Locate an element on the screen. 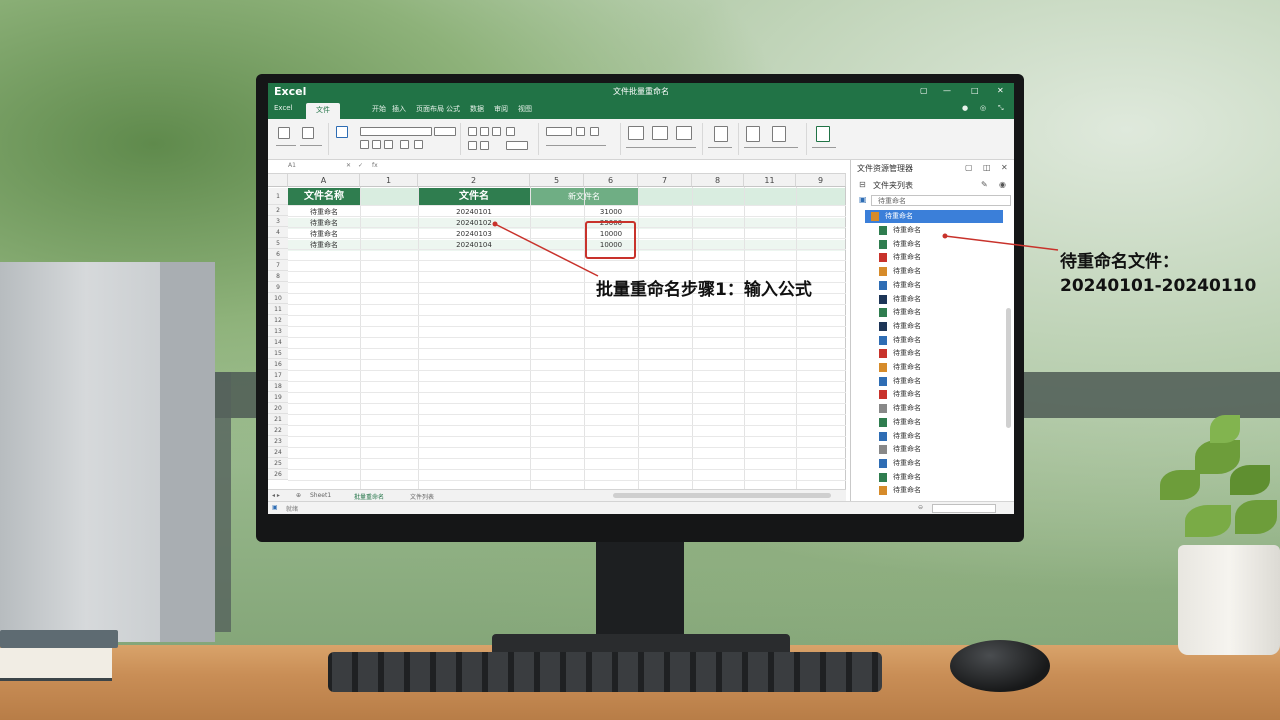 This screenshot has width=1280, height=720. cut-icon is located at coordinates (308, 133).